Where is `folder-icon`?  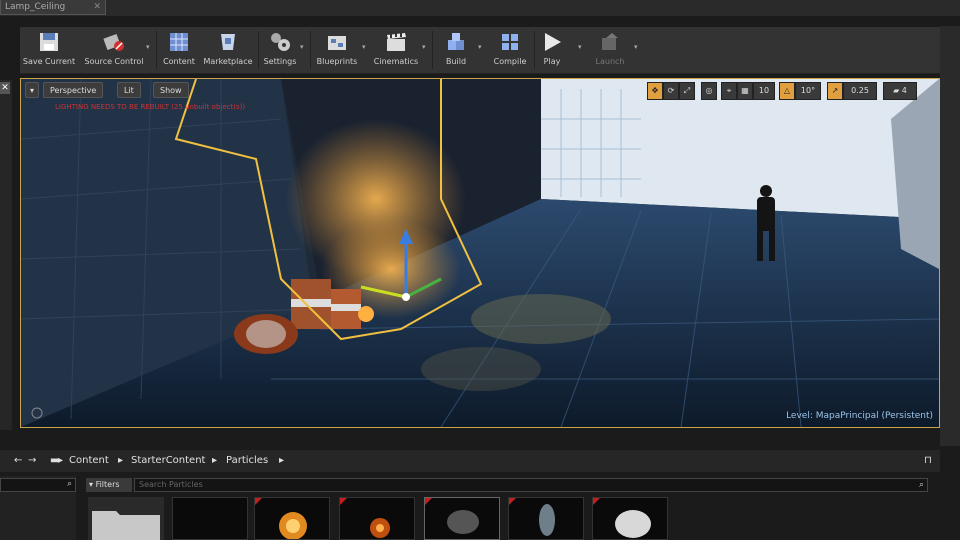 folder-icon is located at coordinates (126, 525).